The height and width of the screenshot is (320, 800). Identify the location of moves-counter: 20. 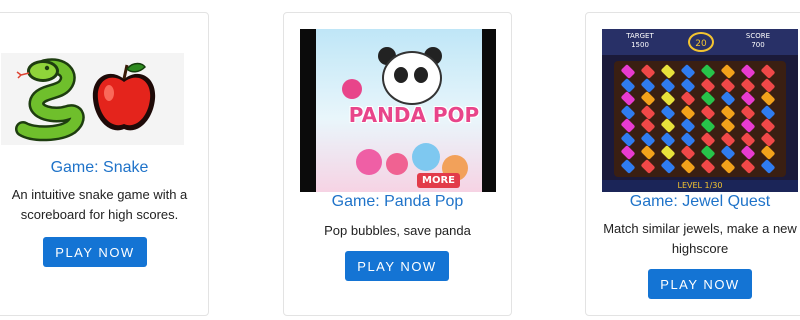
(701, 42).